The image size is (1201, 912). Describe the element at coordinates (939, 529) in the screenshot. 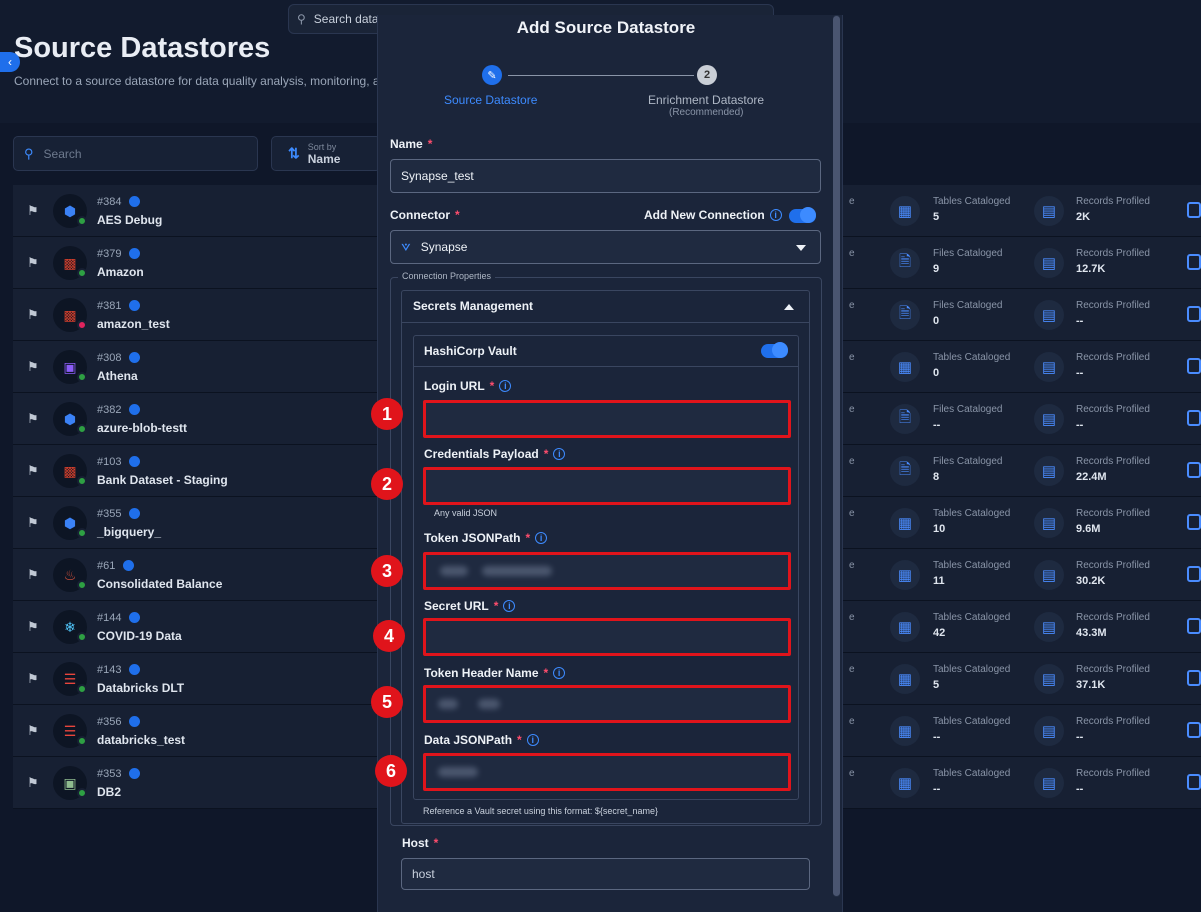

I see `catalog-stat-value: 10` at that location.